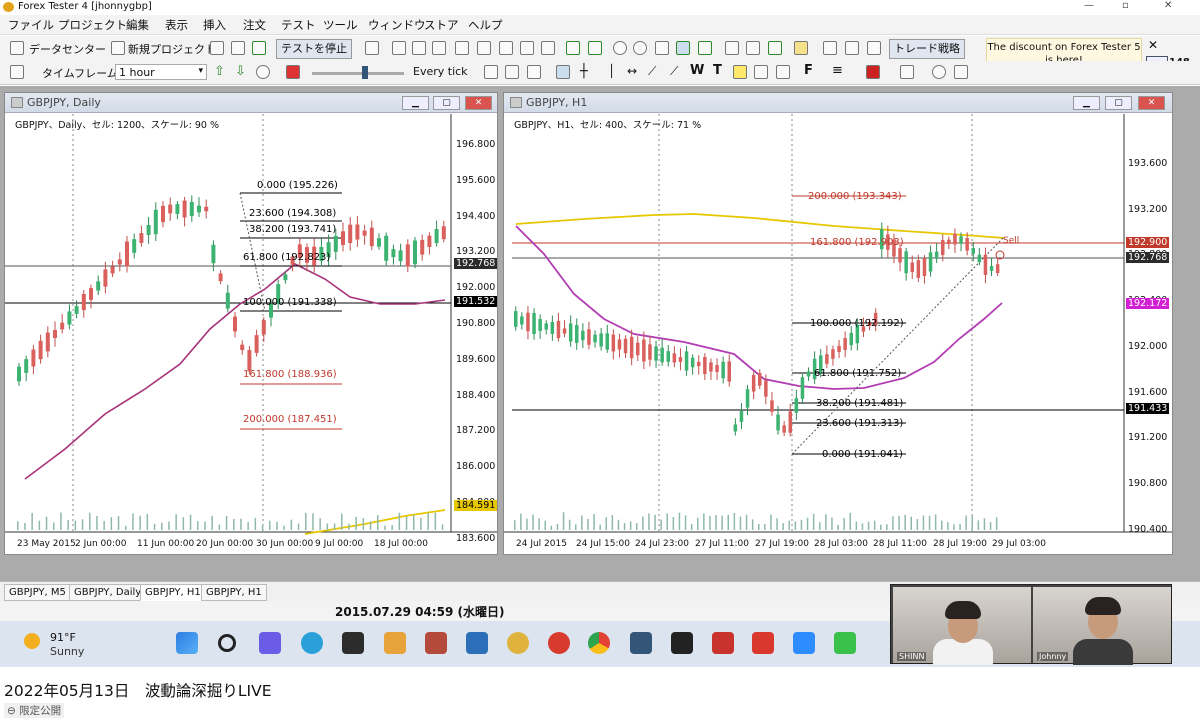 This screenshot has height=719, width=1200. What do you see at coordinates (365, 72) in the screenshot?
I see `speed-slider-thumb` at bounding box center [365, 72].